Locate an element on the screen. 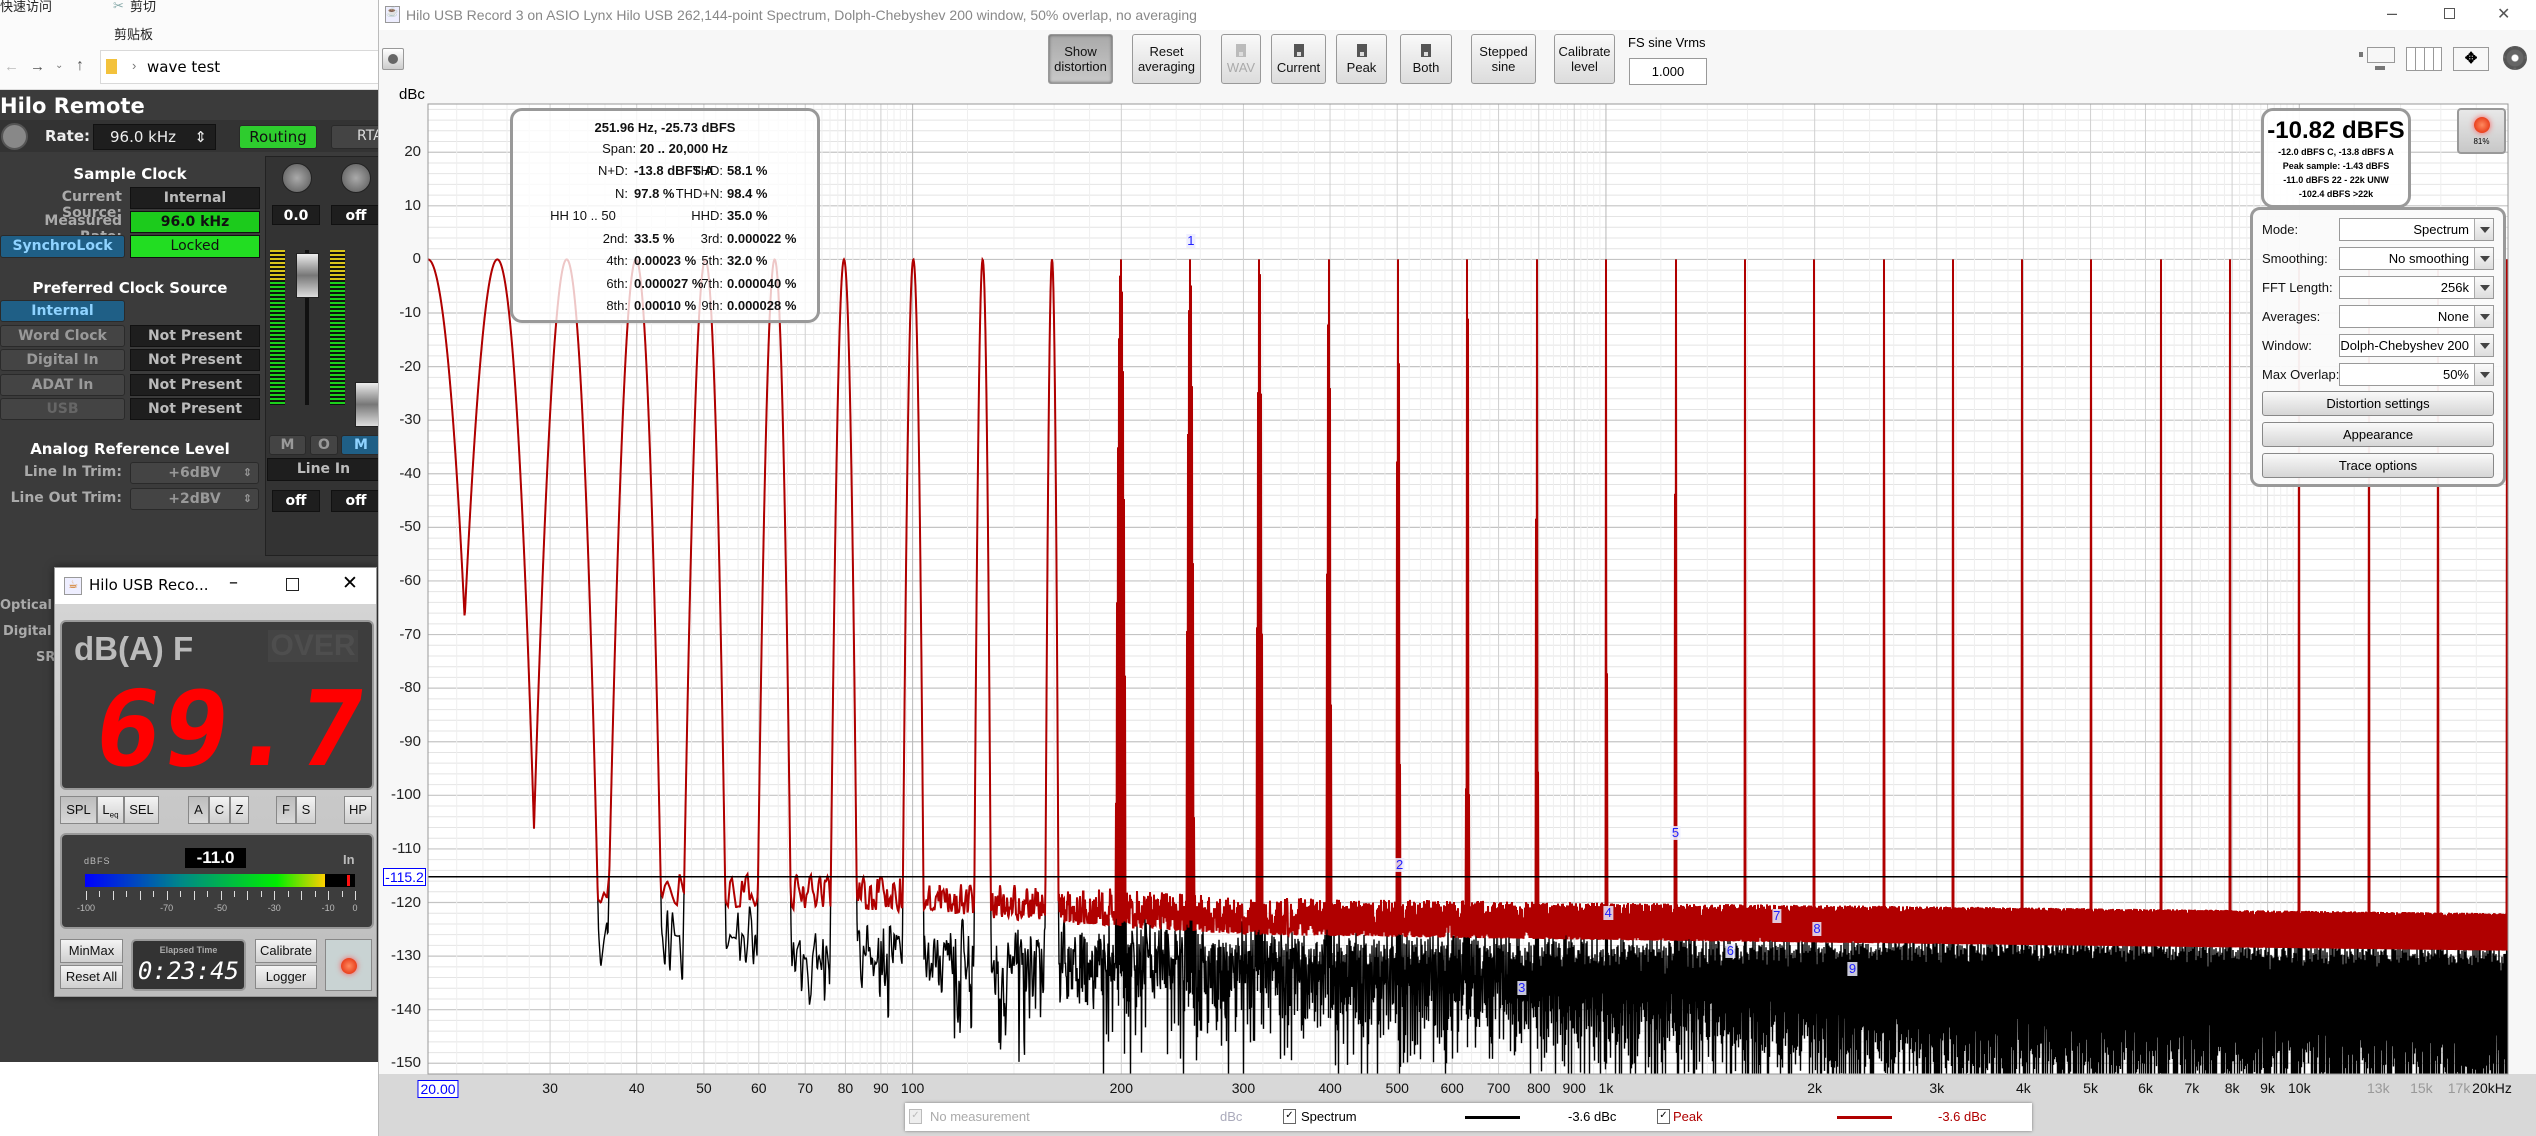 This screenshot has width=2536, height=1136. x-tick-label: 20.00 is located at coordinates (438, 1089).